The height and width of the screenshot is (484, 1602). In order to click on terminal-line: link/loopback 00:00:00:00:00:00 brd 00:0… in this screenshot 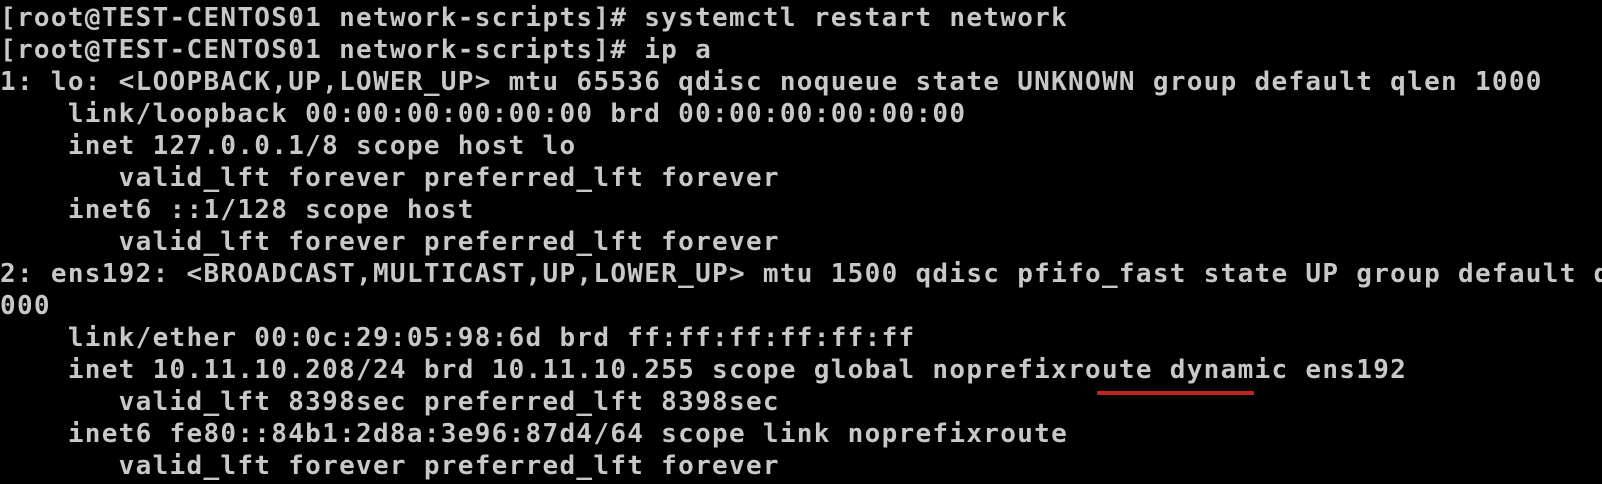, I will do `click(483, 114)`.